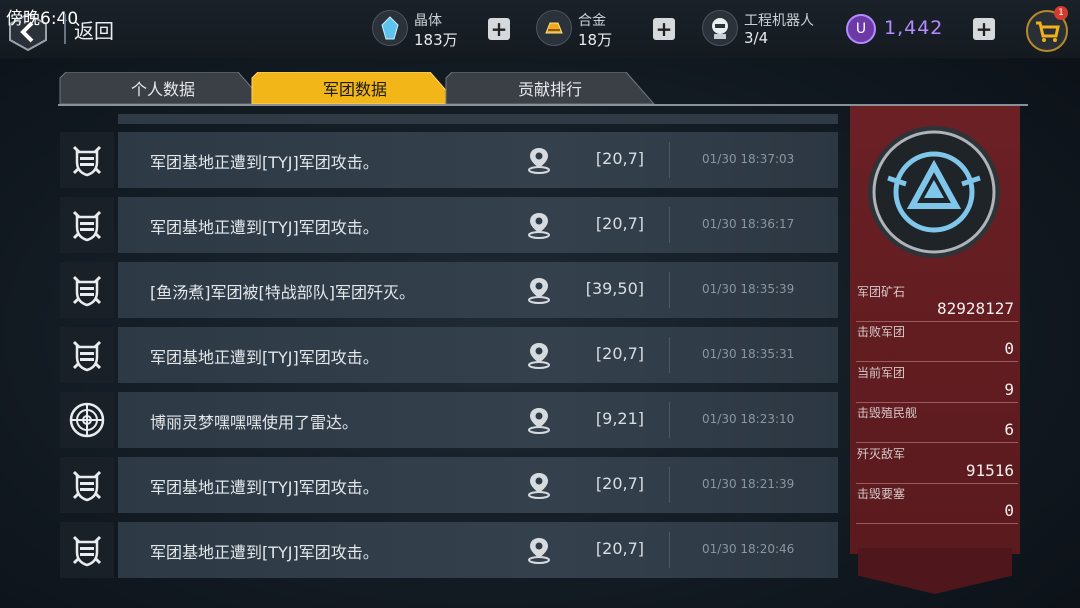 The width and height of the screenshot is (1080, 608). I want to click on event-row: 军团基地正遭到[TYJ]军团攻击。 [20,7] 01/30 18:36:17, so click(449, 225).